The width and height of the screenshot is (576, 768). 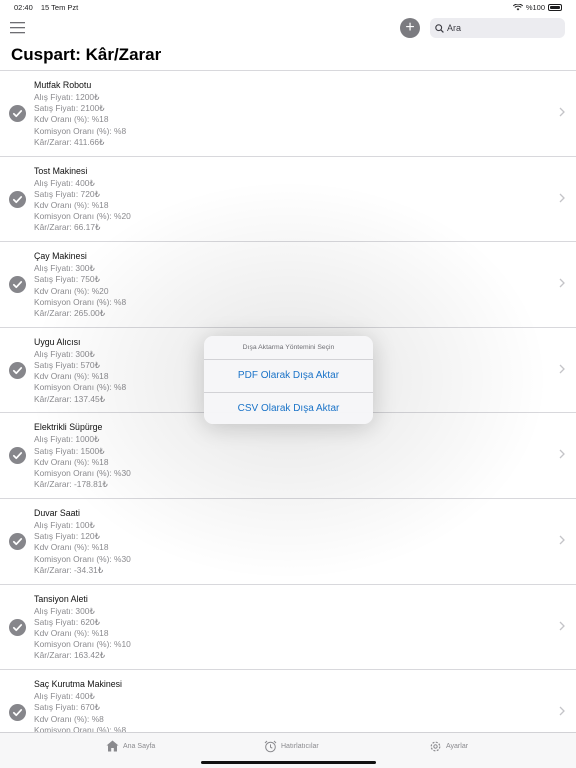 I want to click on profit-loss: Kâr/Zarar: -178.81₺, so click(x=71, y=484).